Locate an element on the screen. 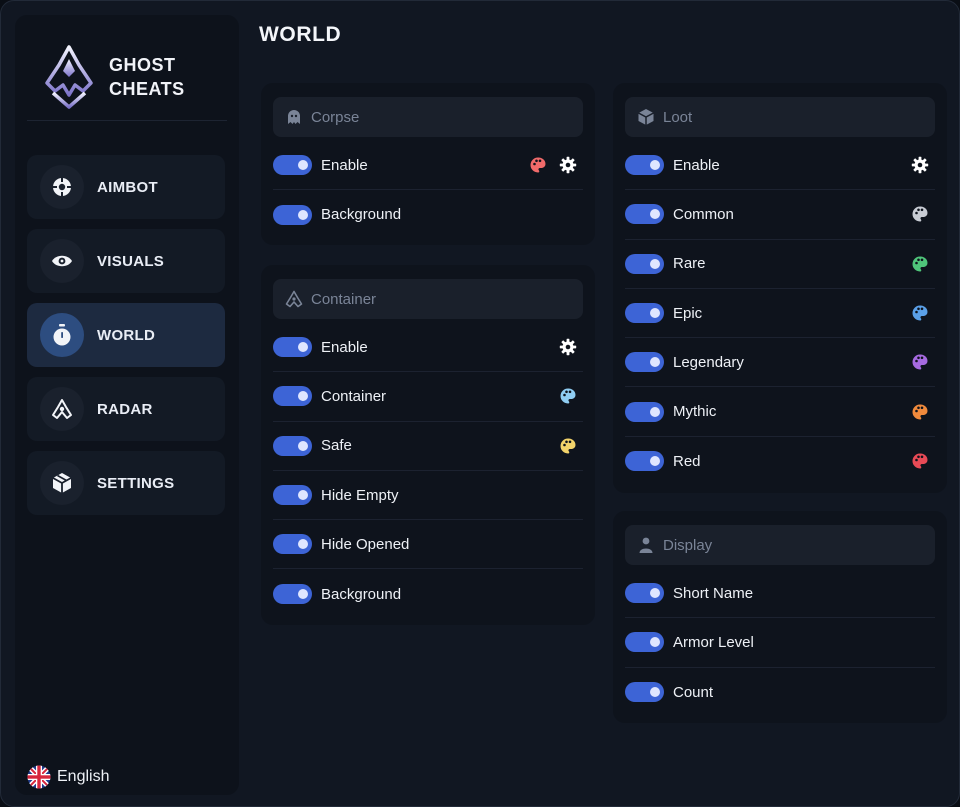  setting-row: Safe is located at coordinates (428, 446).